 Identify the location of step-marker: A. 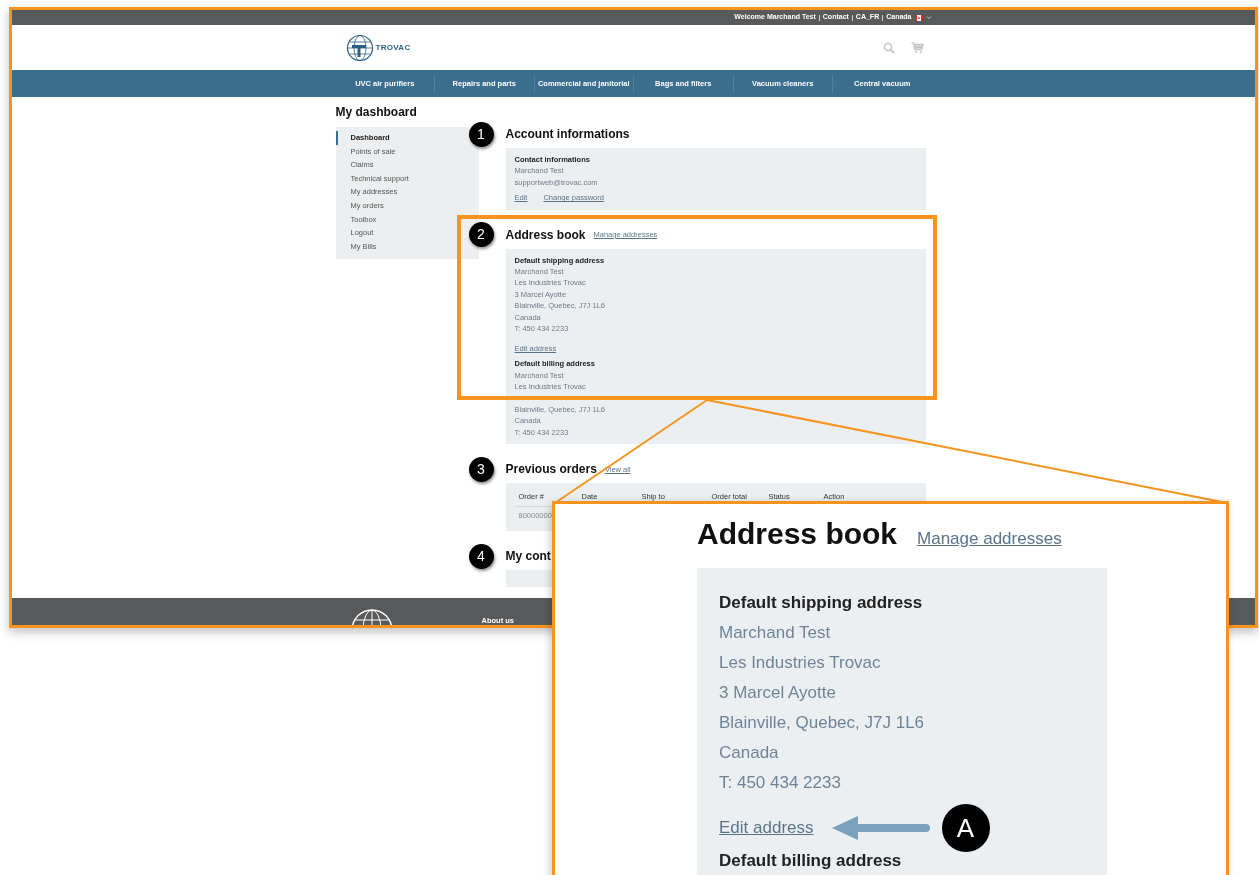
(965, 828).